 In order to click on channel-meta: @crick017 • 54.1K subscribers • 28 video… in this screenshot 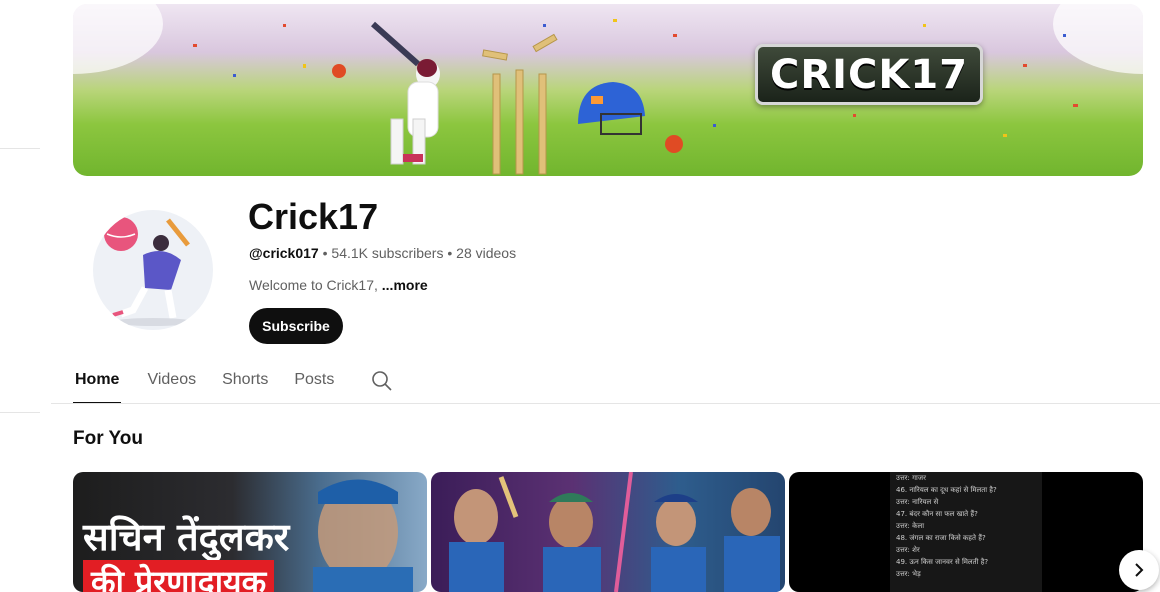, I will do `click(382, 253)`.